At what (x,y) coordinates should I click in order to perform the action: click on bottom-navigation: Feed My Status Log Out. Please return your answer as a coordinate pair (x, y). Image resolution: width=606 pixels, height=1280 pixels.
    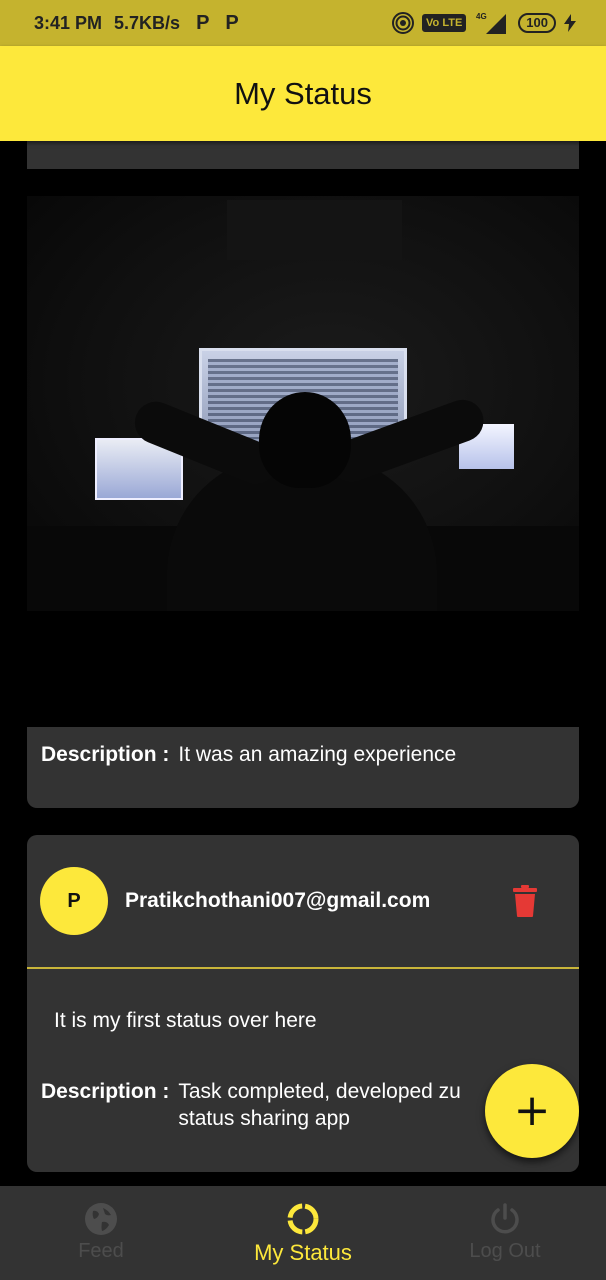
    Looking at the image, I should click on (303, 1233).